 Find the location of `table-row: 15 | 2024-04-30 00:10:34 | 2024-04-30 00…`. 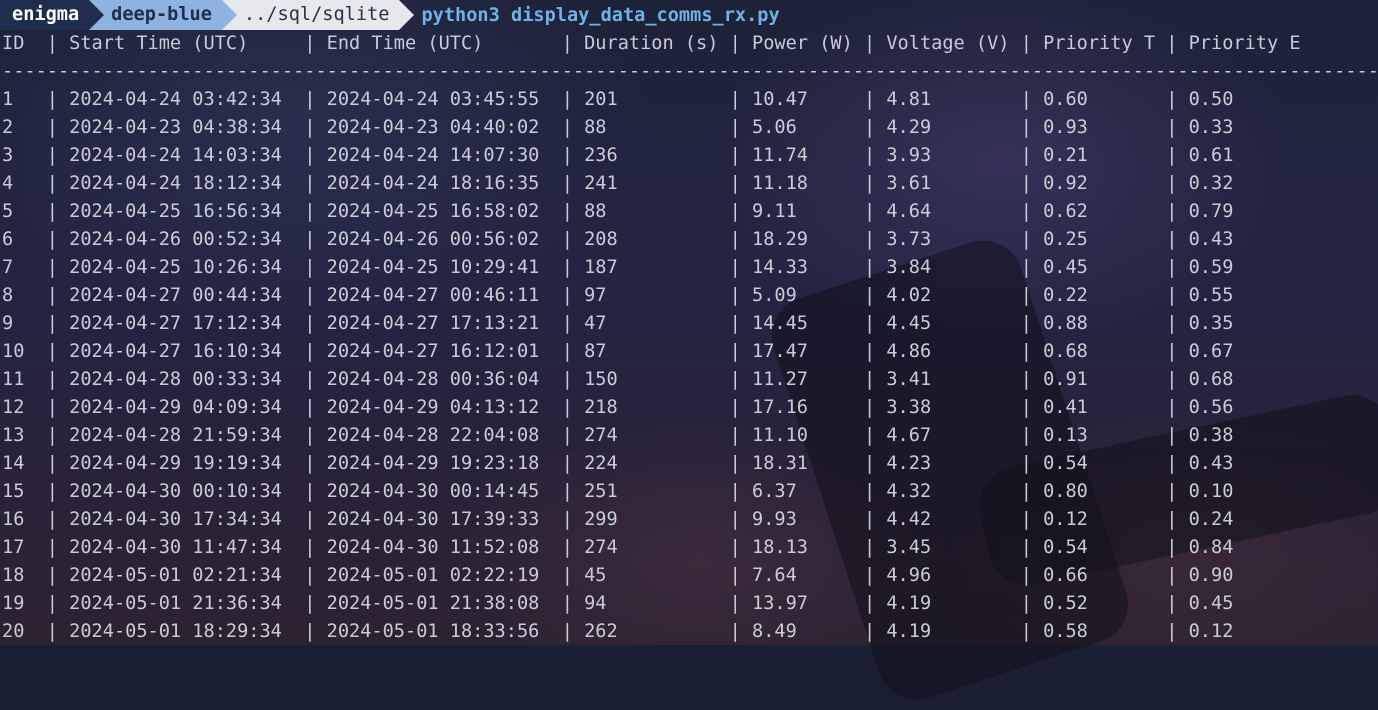

table-row: 15 | 2024-04-30 00:10:34 | 2024-04-30 00… is located at coordinates (618, 491).